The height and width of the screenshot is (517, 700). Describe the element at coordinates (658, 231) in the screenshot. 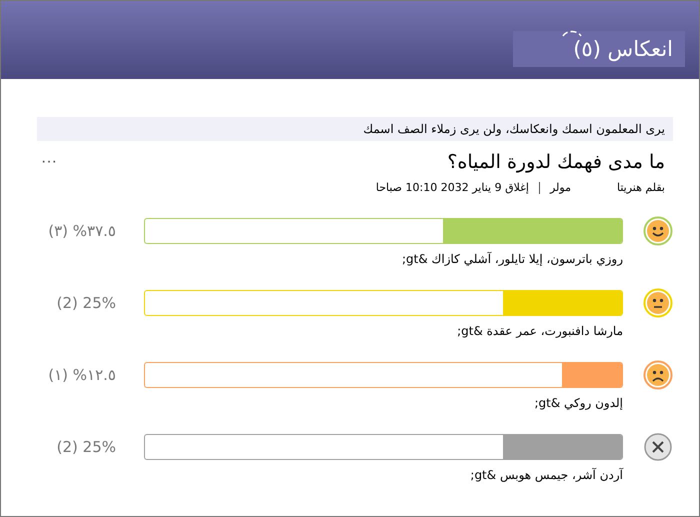

I see `happy-face-icon` at that location.